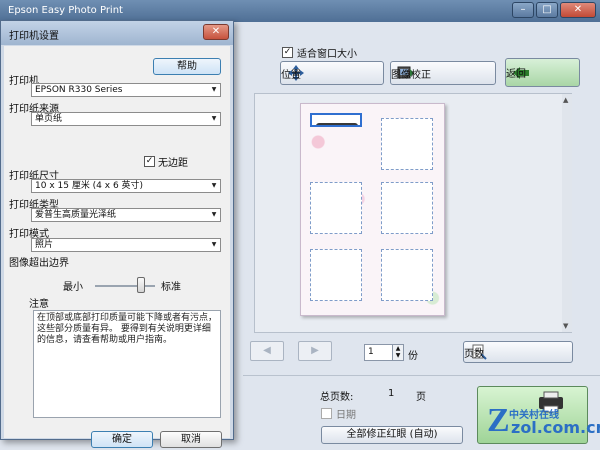  Describe the element at coordinates (39, 304) in the screenshot. I see `notes-label: 注意` at that location.